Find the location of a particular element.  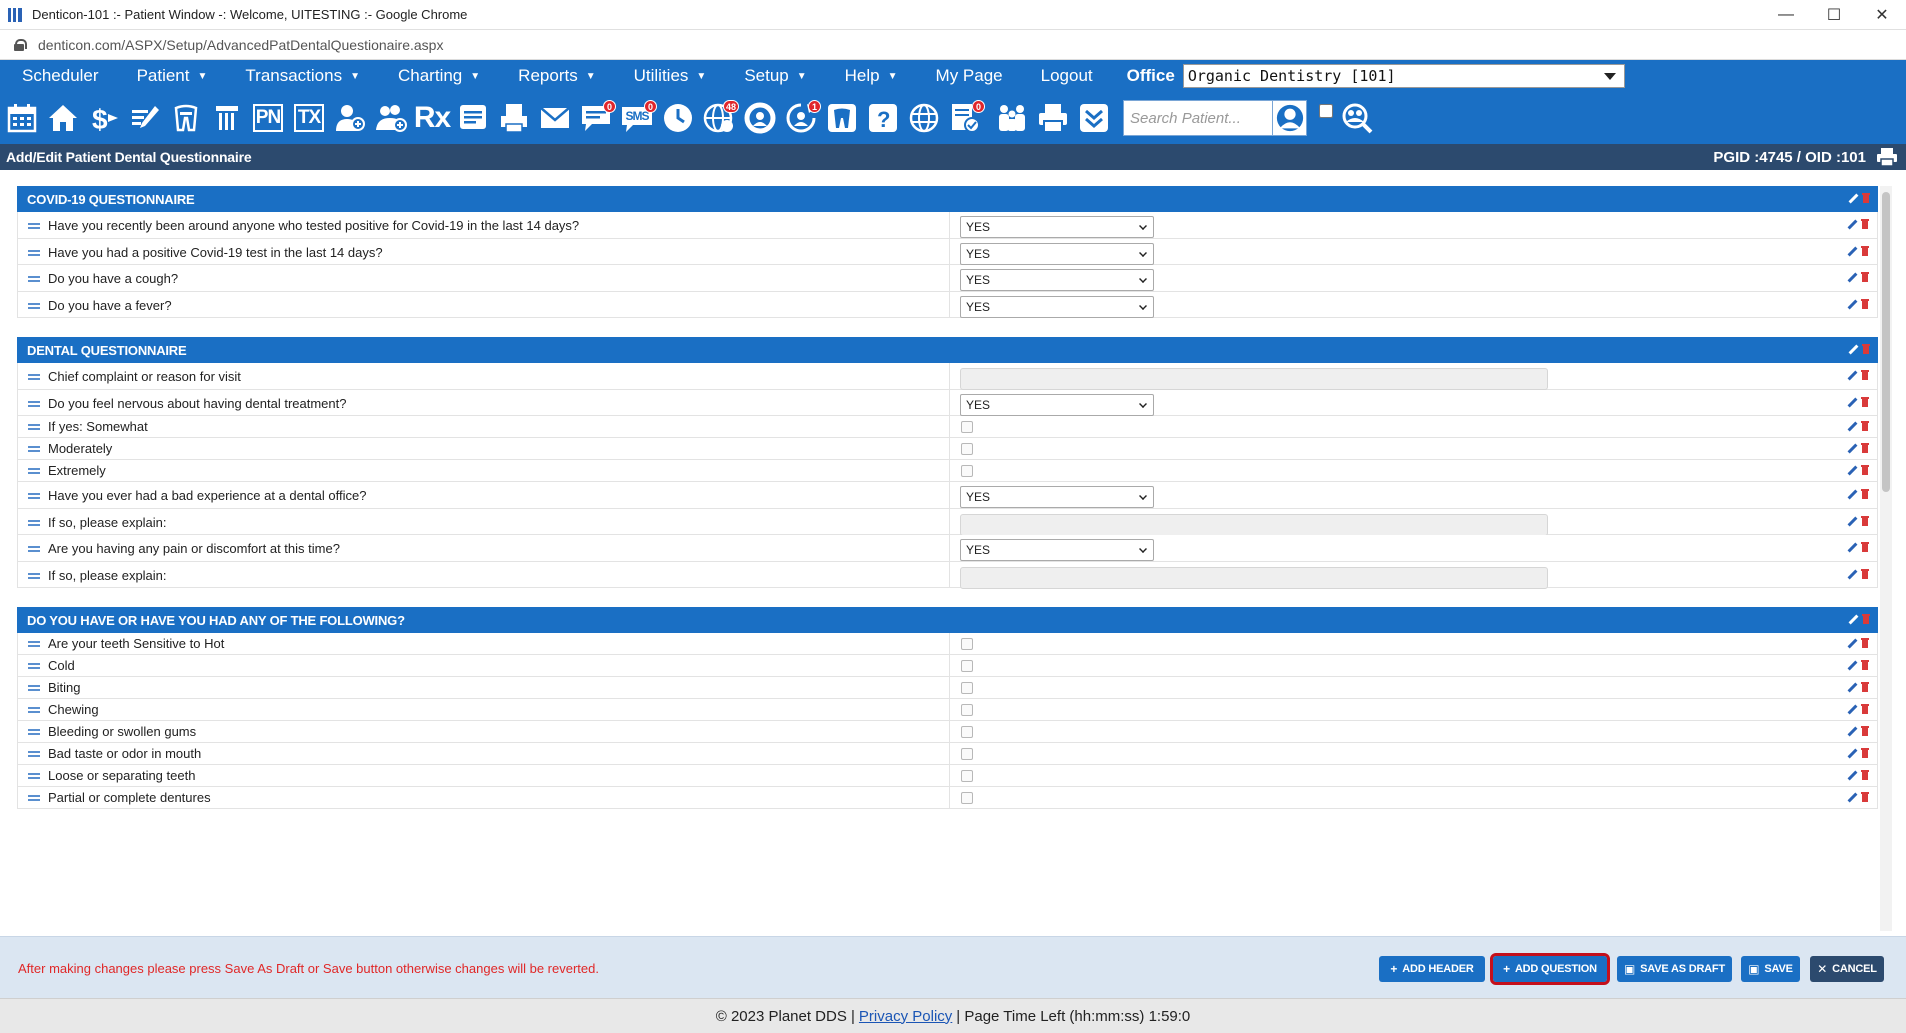

maximize-button: ☐ is located at coordinates (1834, 15).